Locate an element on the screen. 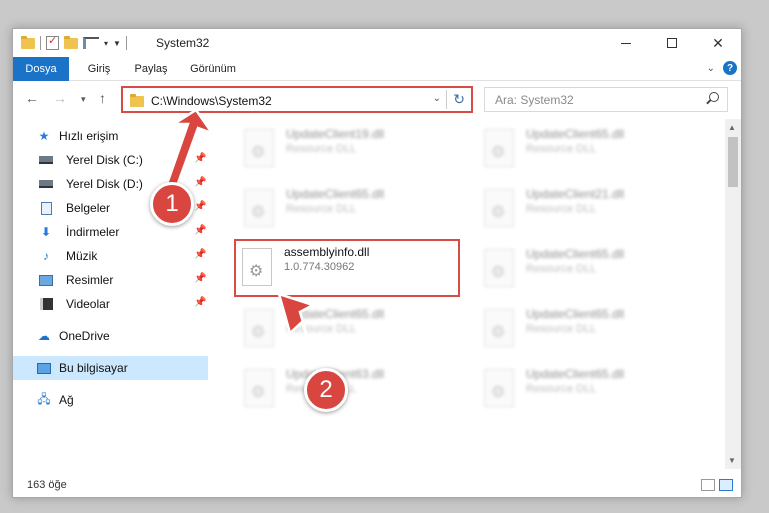 The height and width of the screenshot is (513, 769). minimize-icon is located at coordinates (626, 43).